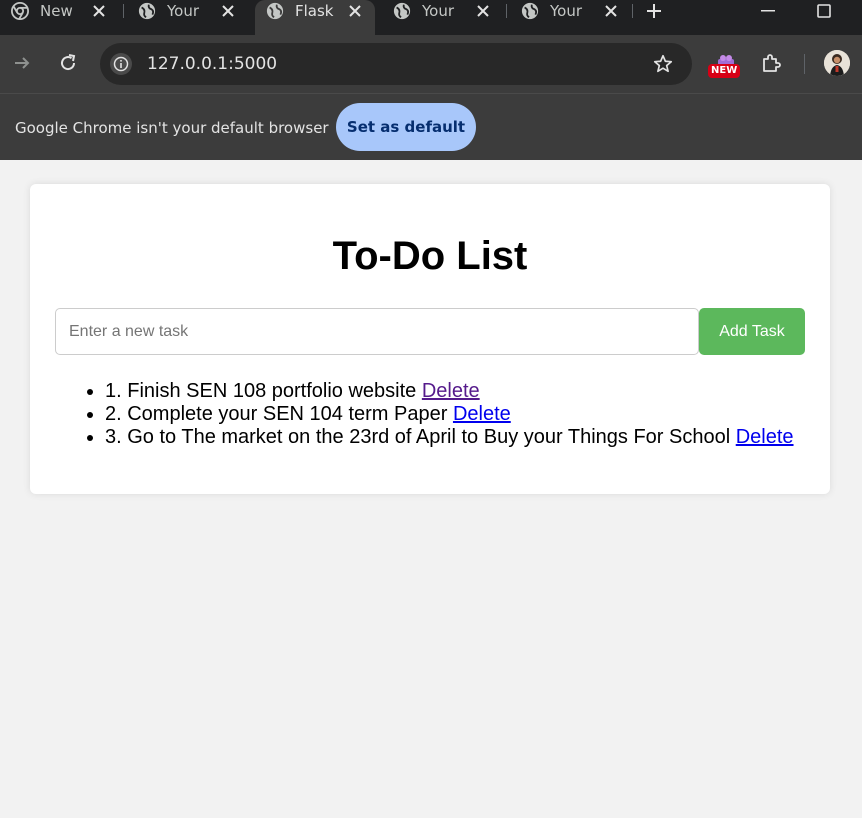  What do you see at coordinates (212, 64) in the screenshot?
I see `url-text: 127.0.0.1:5000` at bounding box center [212, 64].